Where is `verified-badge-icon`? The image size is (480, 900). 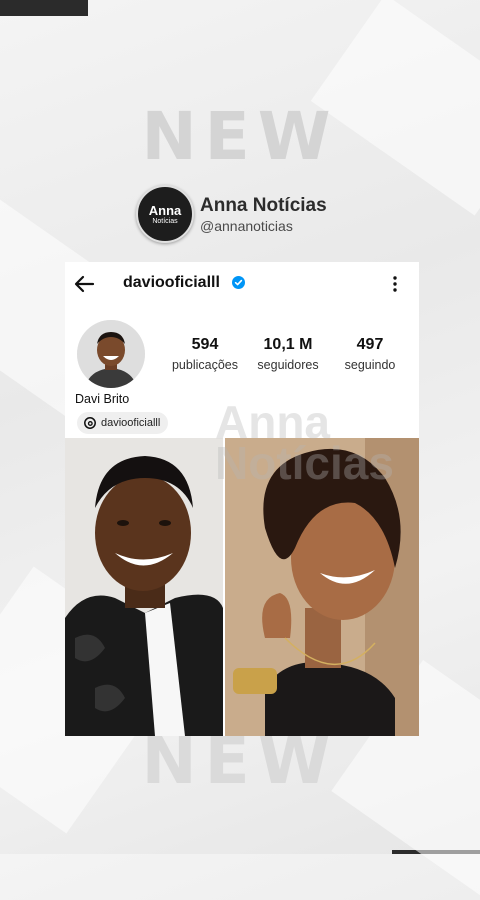
verified-badge-icon is located at coordinates (238, 282).